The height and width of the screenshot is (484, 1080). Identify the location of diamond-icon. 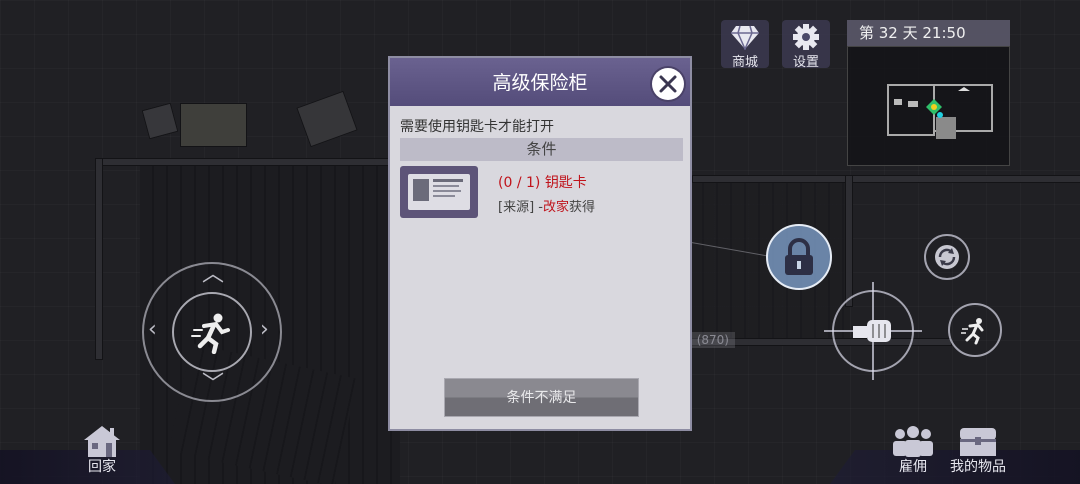
(745, 37).